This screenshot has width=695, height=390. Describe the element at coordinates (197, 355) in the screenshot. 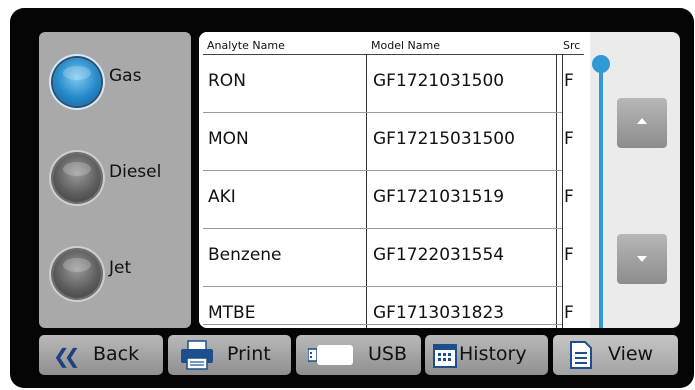

I see `printer-icon` at that location.